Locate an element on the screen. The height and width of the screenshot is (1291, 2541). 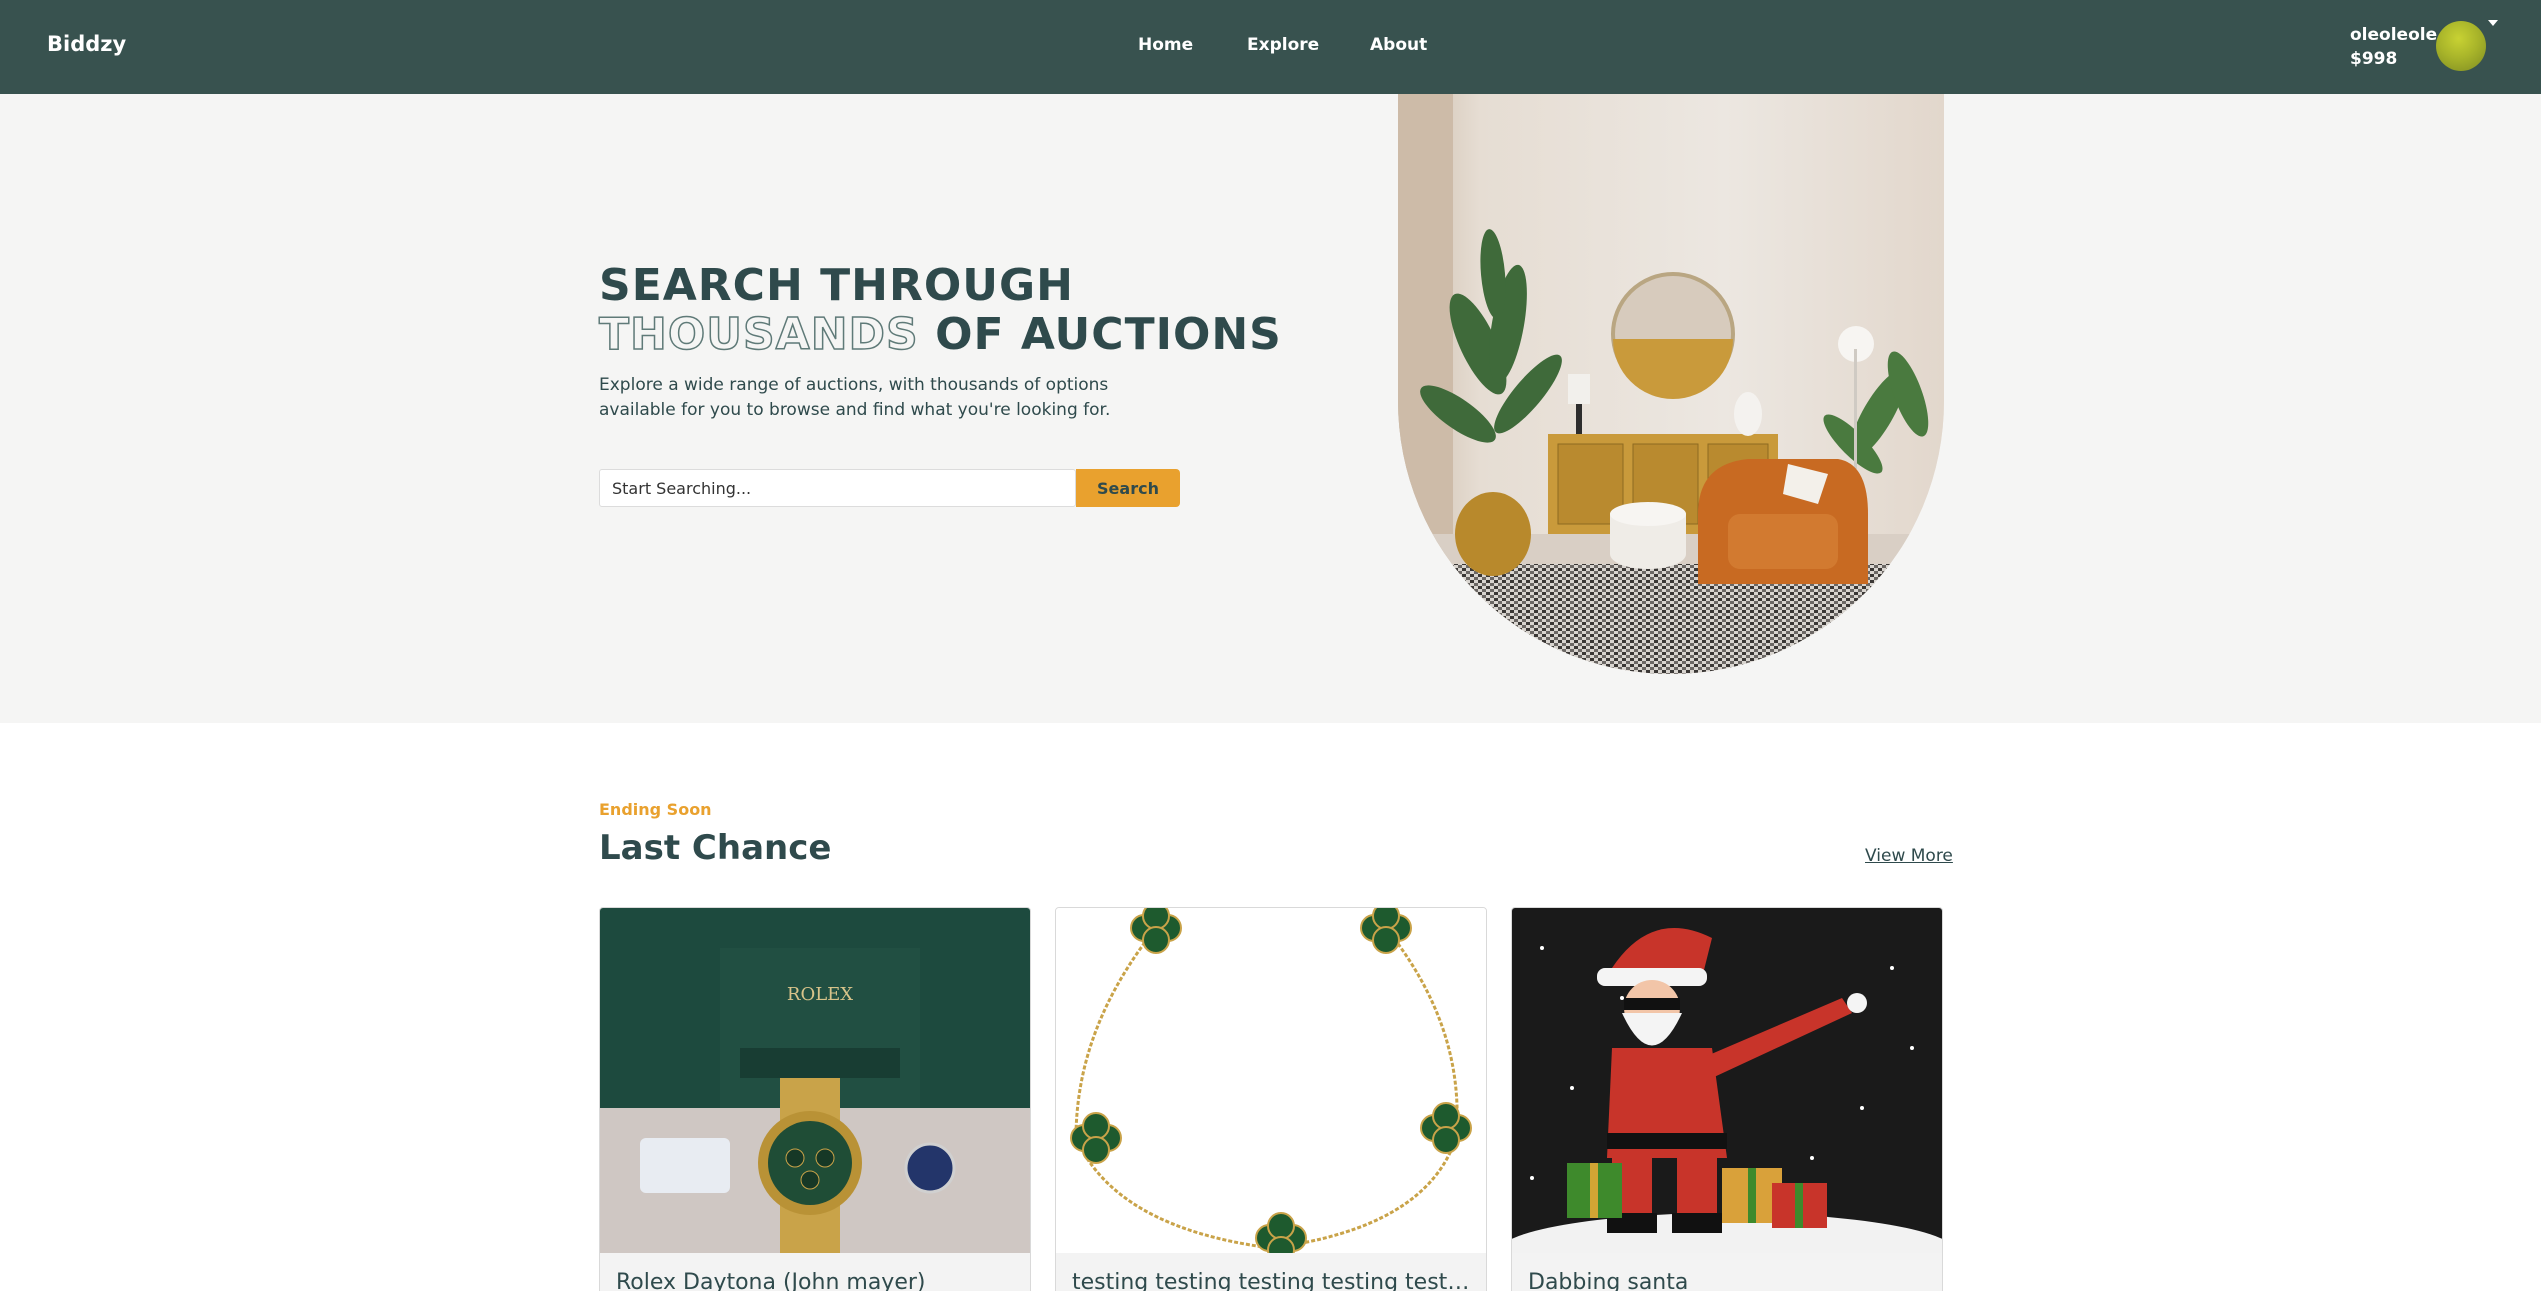
living-room-illustration is located at coordinates (1671, 384).